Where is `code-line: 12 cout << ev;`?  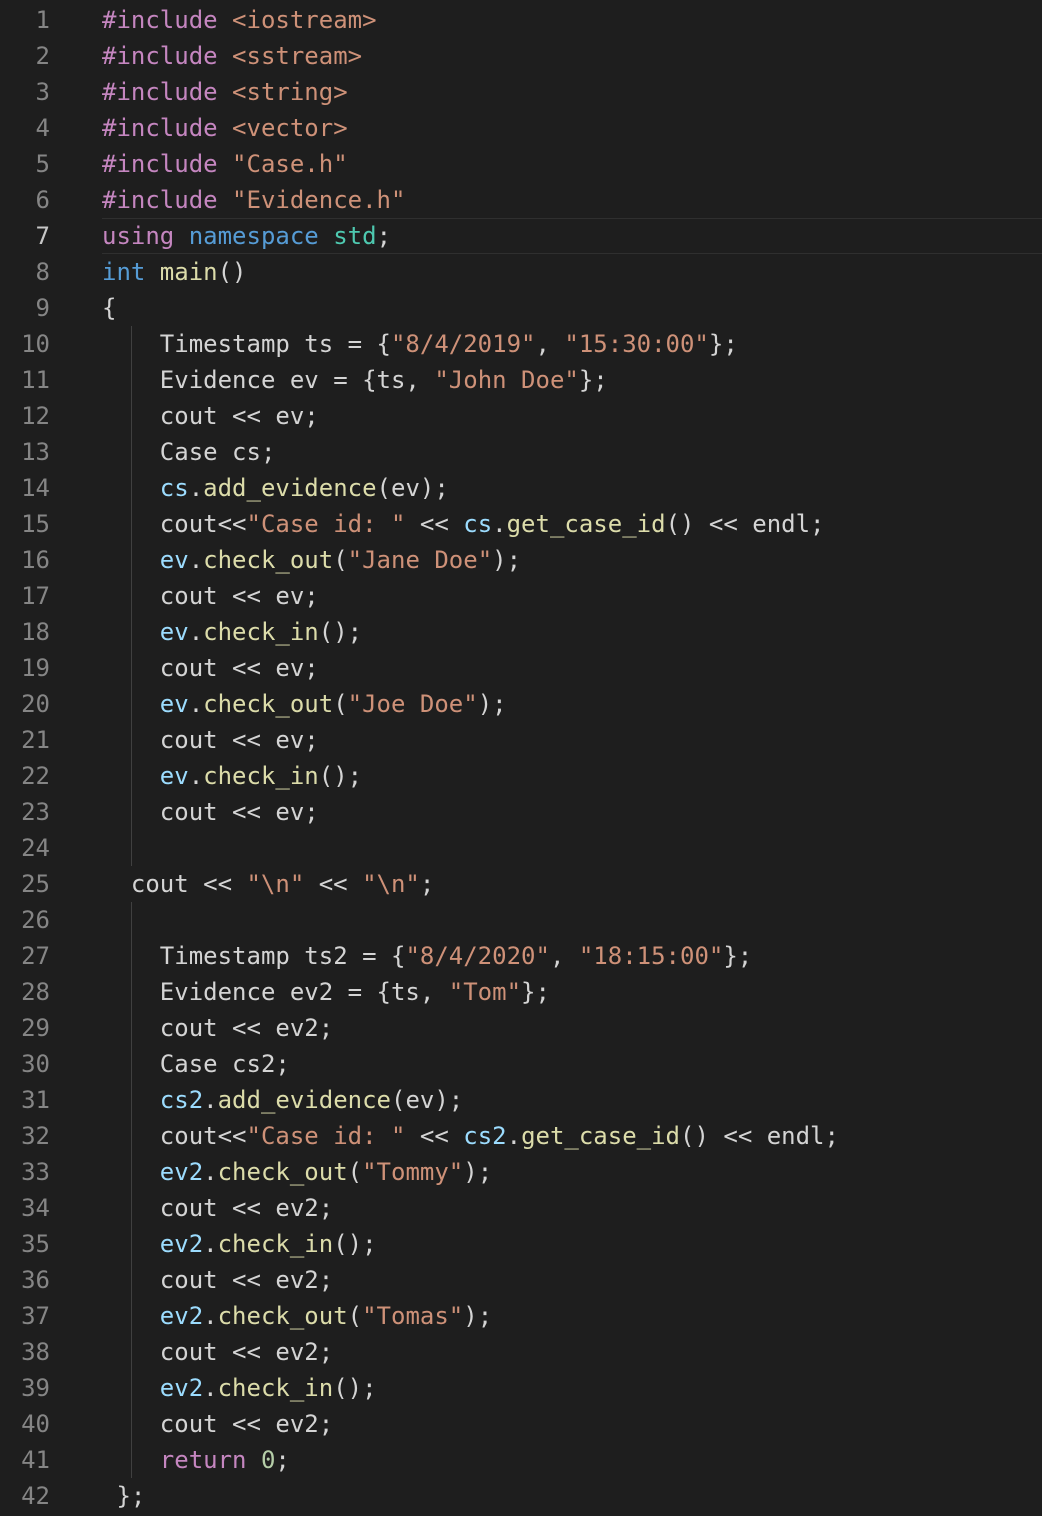
code-line: 12 cout << ev; is located at coordinates (521, 416).